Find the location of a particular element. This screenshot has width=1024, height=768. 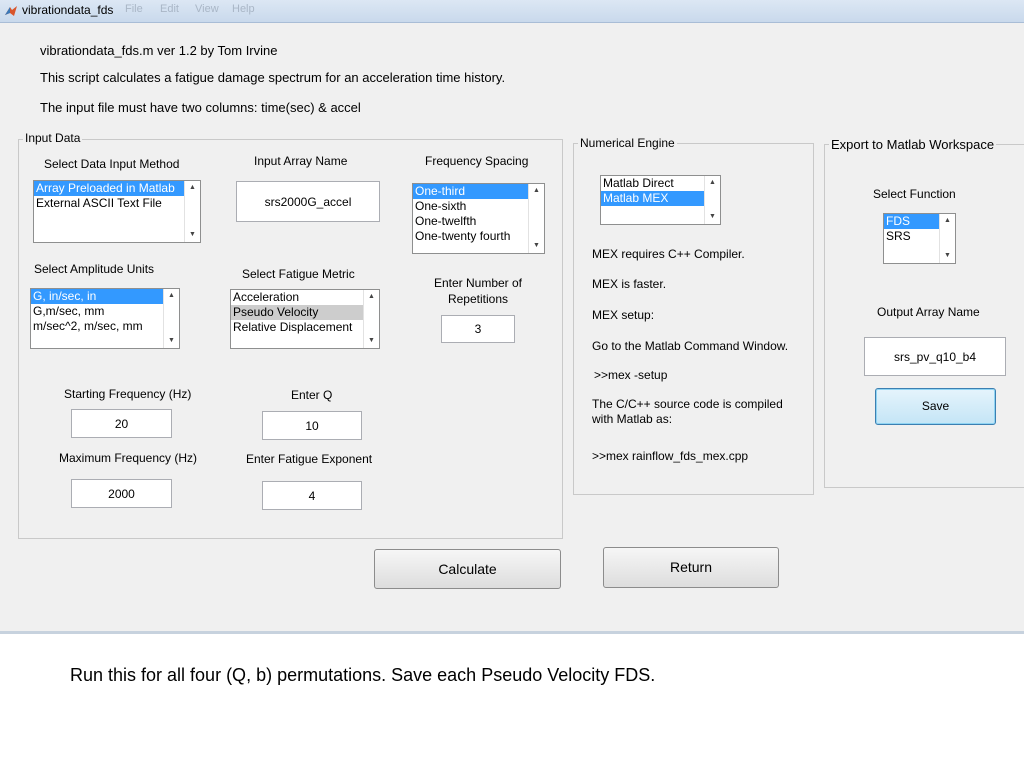

fatigue-exponent-field: 4 is located at coordinates (312, 495).